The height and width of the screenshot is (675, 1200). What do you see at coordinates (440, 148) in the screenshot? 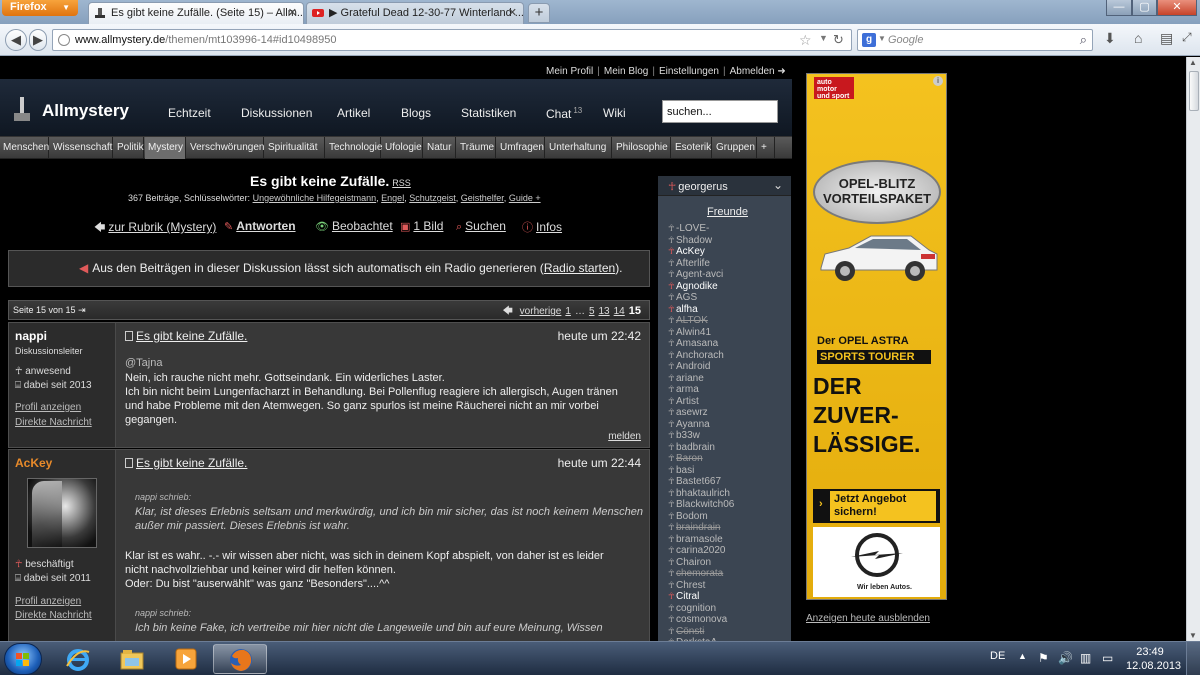
I see `category-natur: Natur` at bounding box center [440, 148].